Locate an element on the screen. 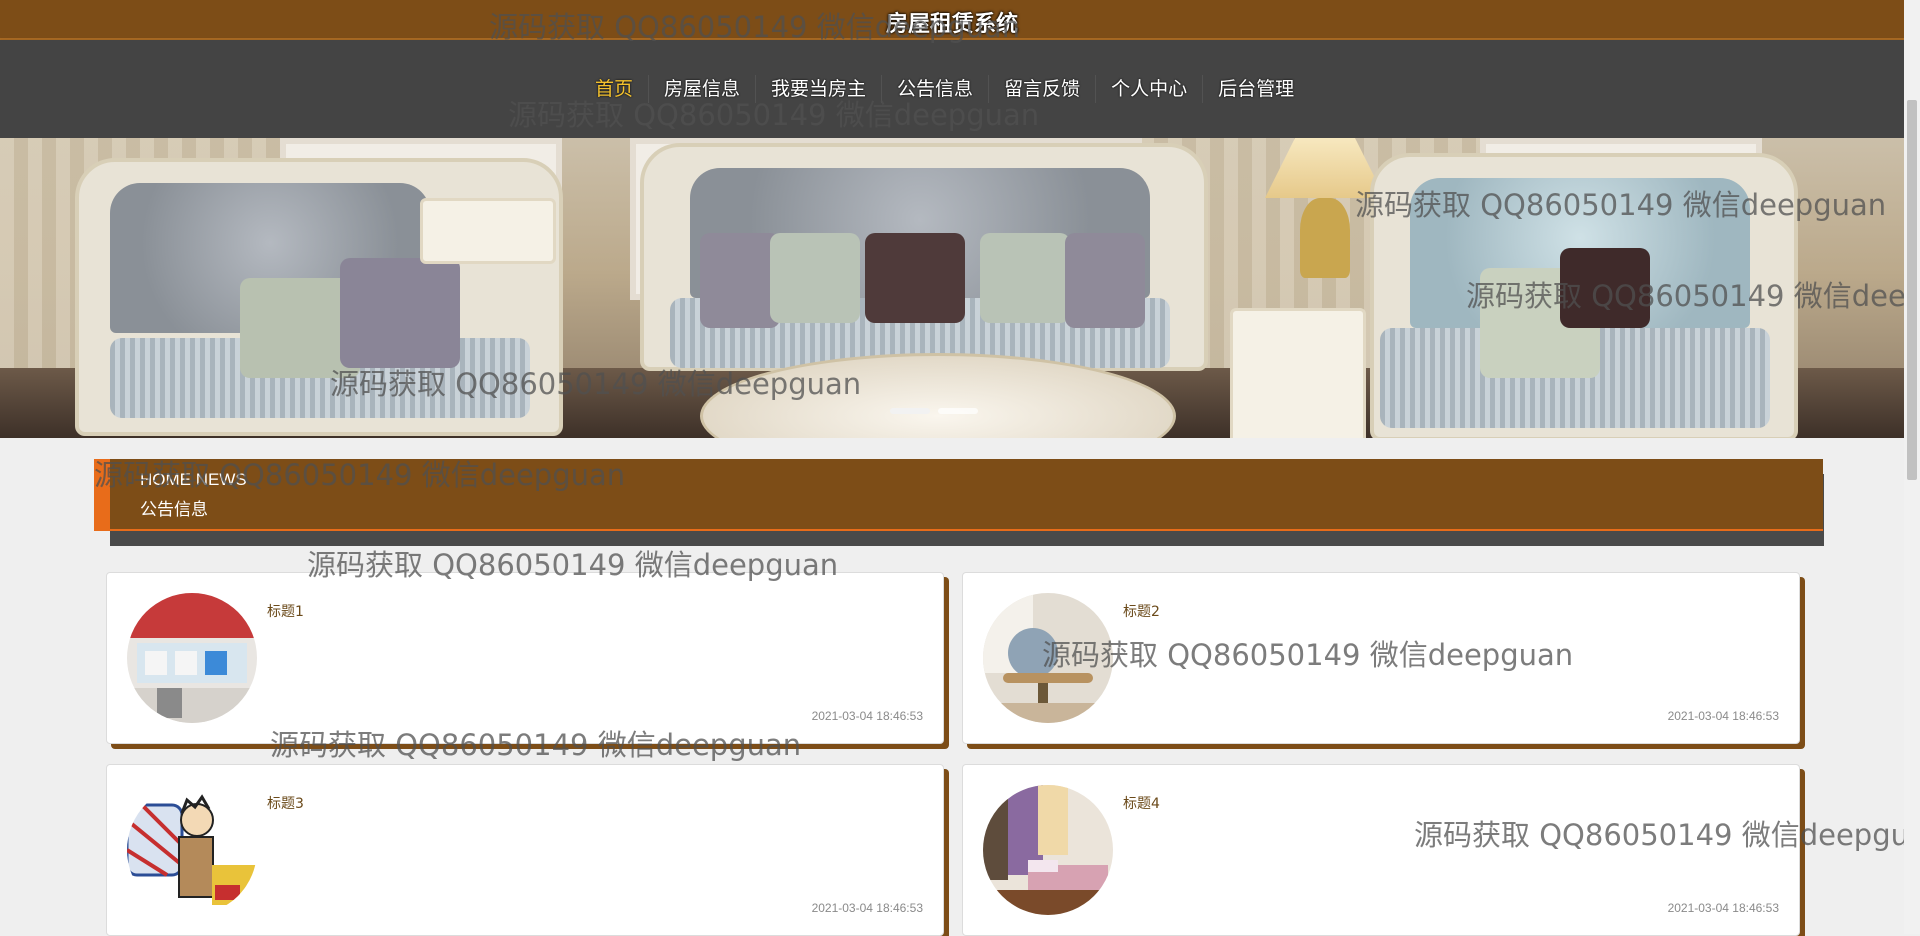 The height and width of the screenshot is (936, 1920). news-card: 标题1 2021-03-04 18:46:53 is located at coordinates (525, 658).